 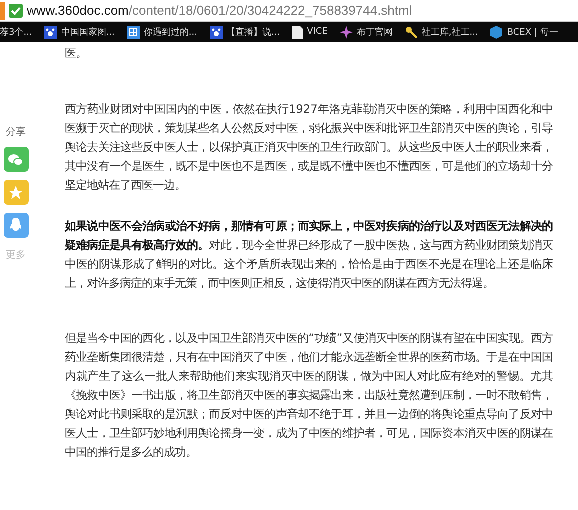 I want to click on grid-icon, so click(x=133, y=32).